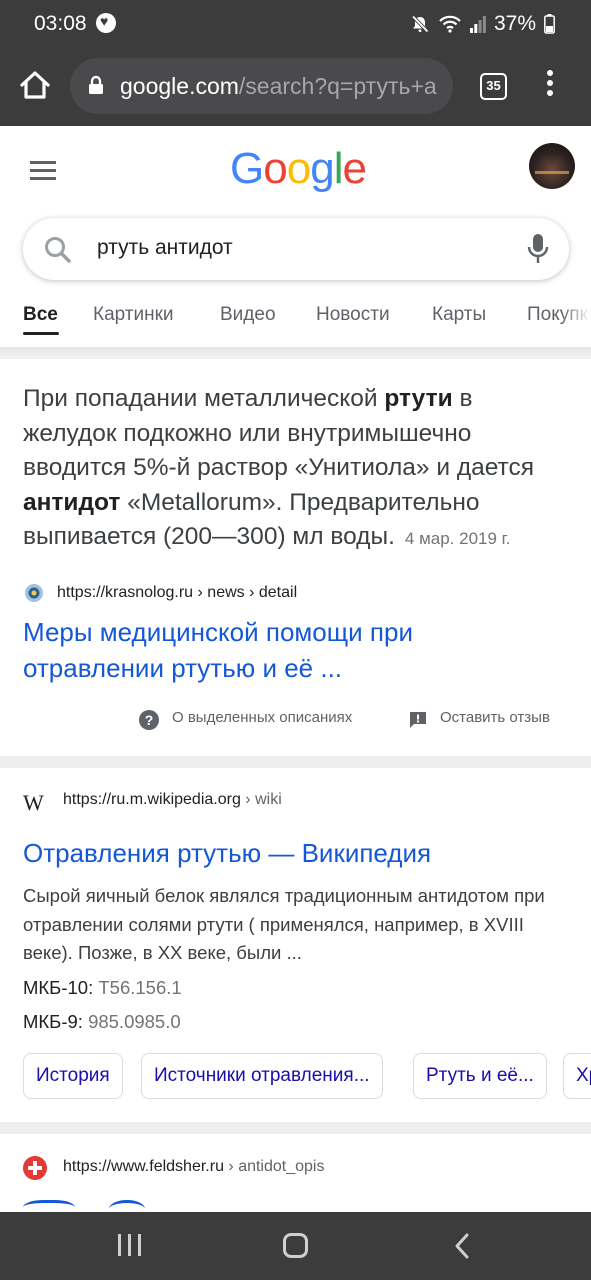 The height and width of the screenshot is (1280, 591). Describe the element at coordinates (549, 24) in the screenshot. I see `battery-icon` at that location.